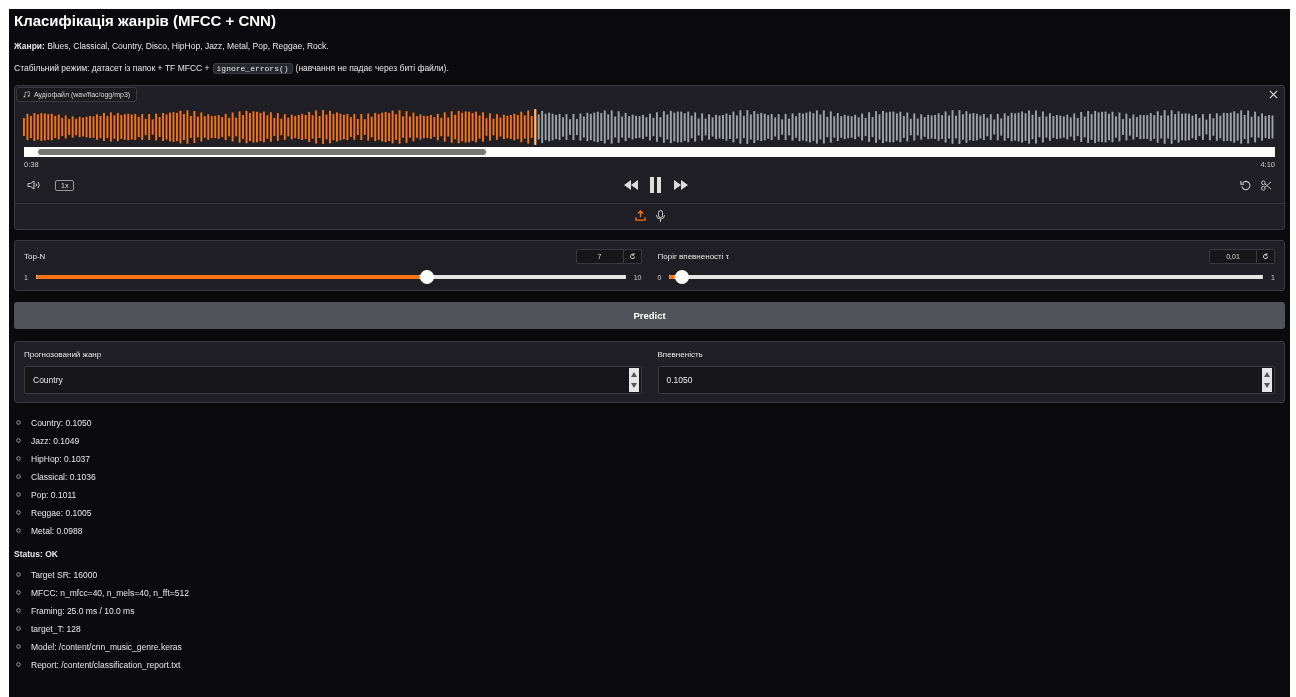 The height and width of the screenshot is (697, 1296). Describe the element at coordinates (649, 127) in the screenshot. I see `waveform` at that location.